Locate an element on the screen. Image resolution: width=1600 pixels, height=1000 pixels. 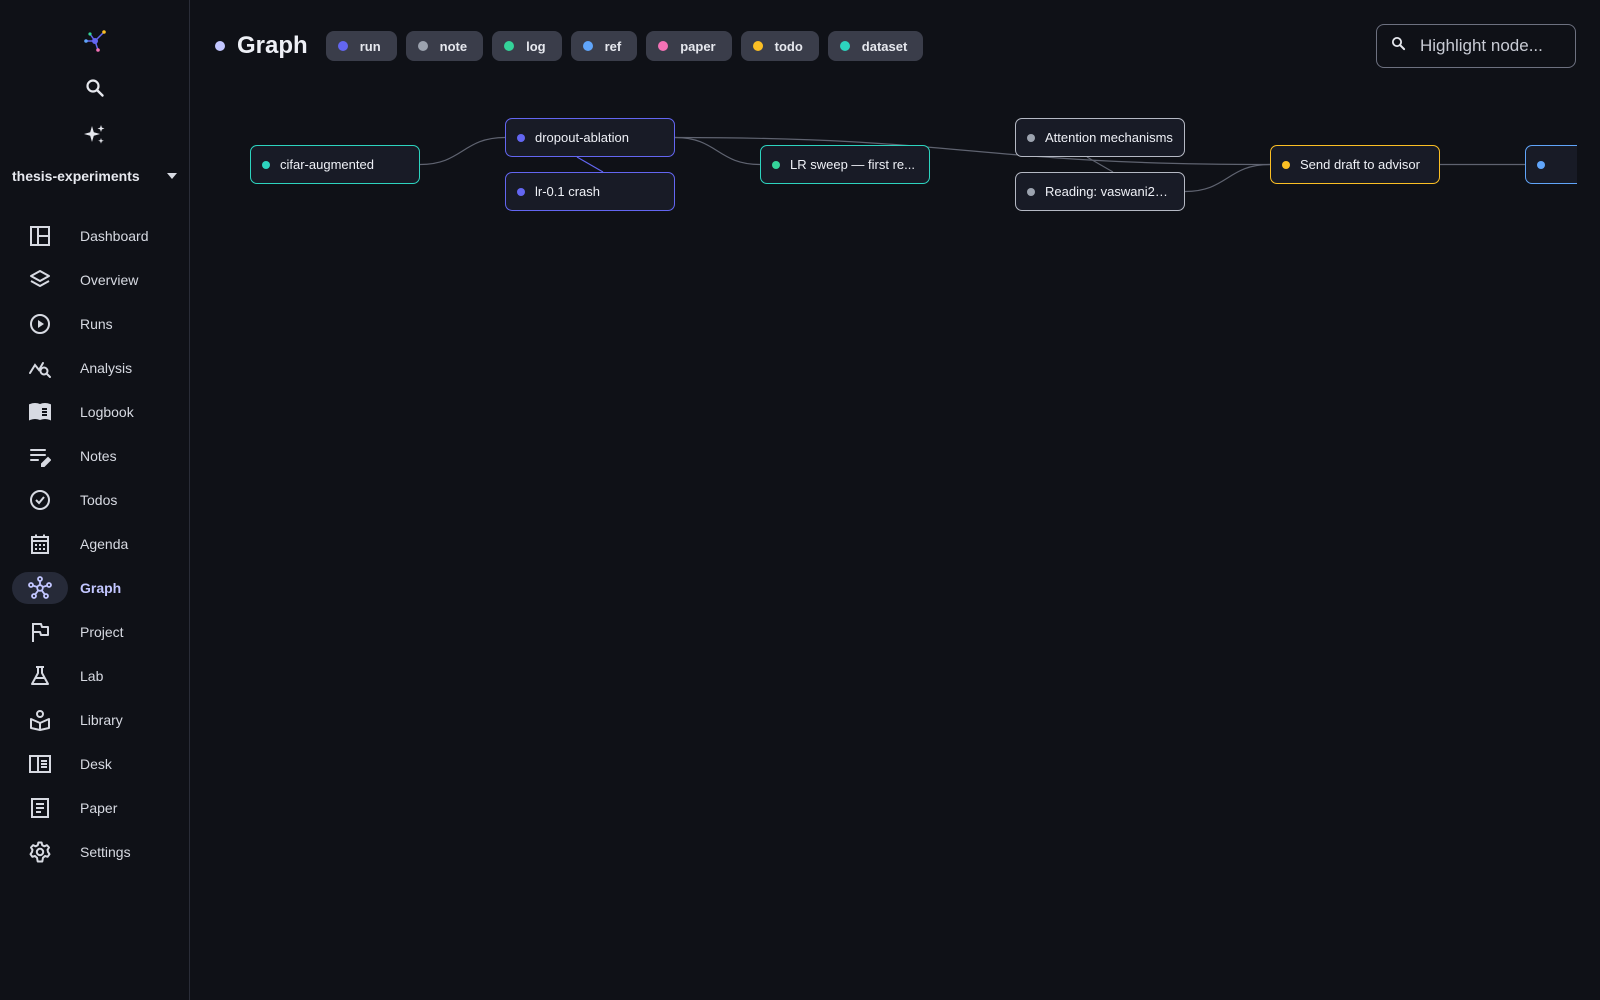
sidebar-item-todos: Todos is located at coordinates (95, 500).